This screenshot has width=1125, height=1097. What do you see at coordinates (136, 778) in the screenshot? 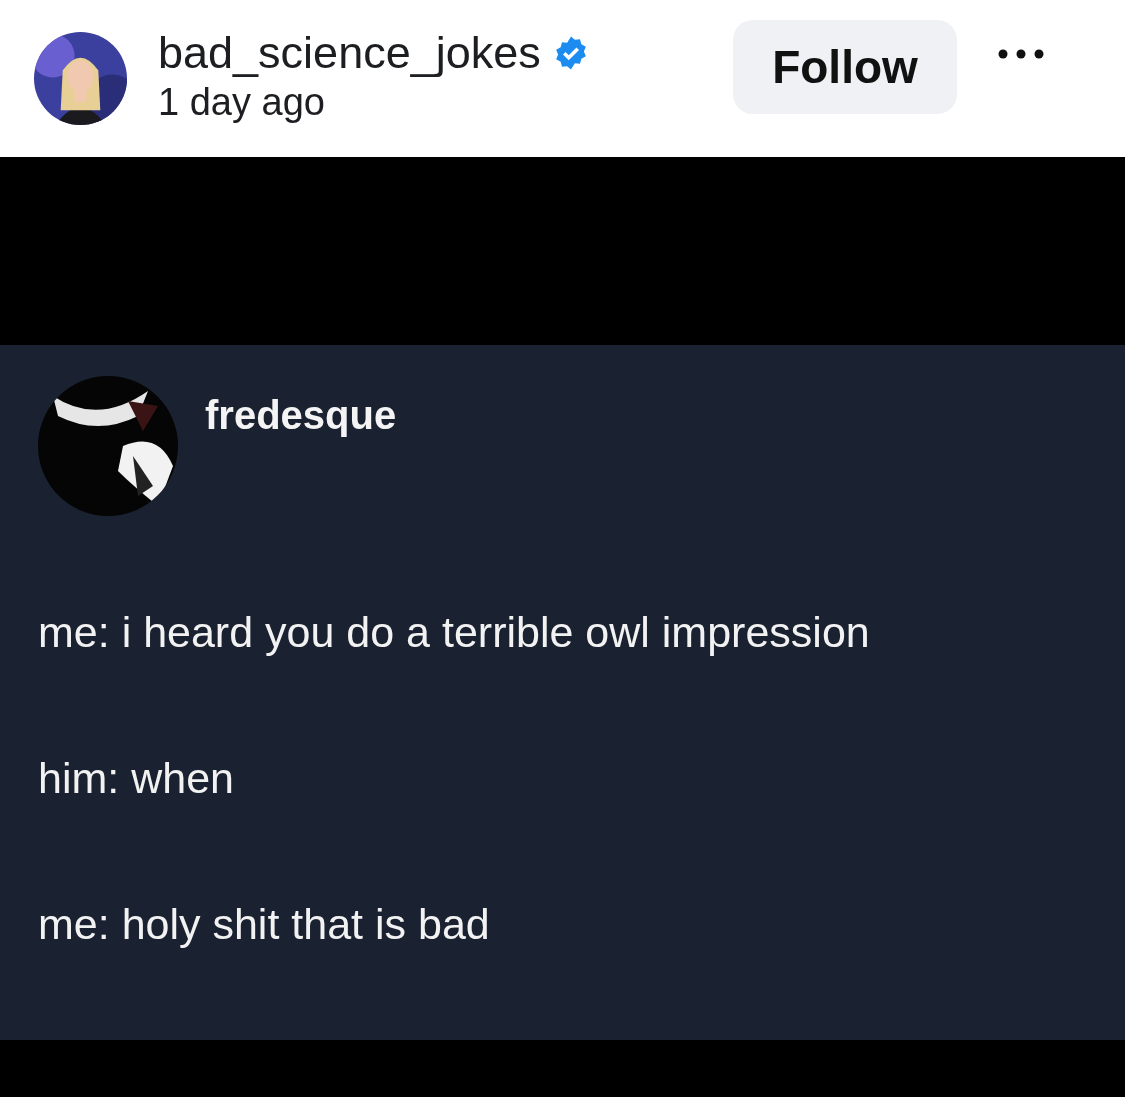
I see `post-text-line: him: when` at bounding box center [136, 778].